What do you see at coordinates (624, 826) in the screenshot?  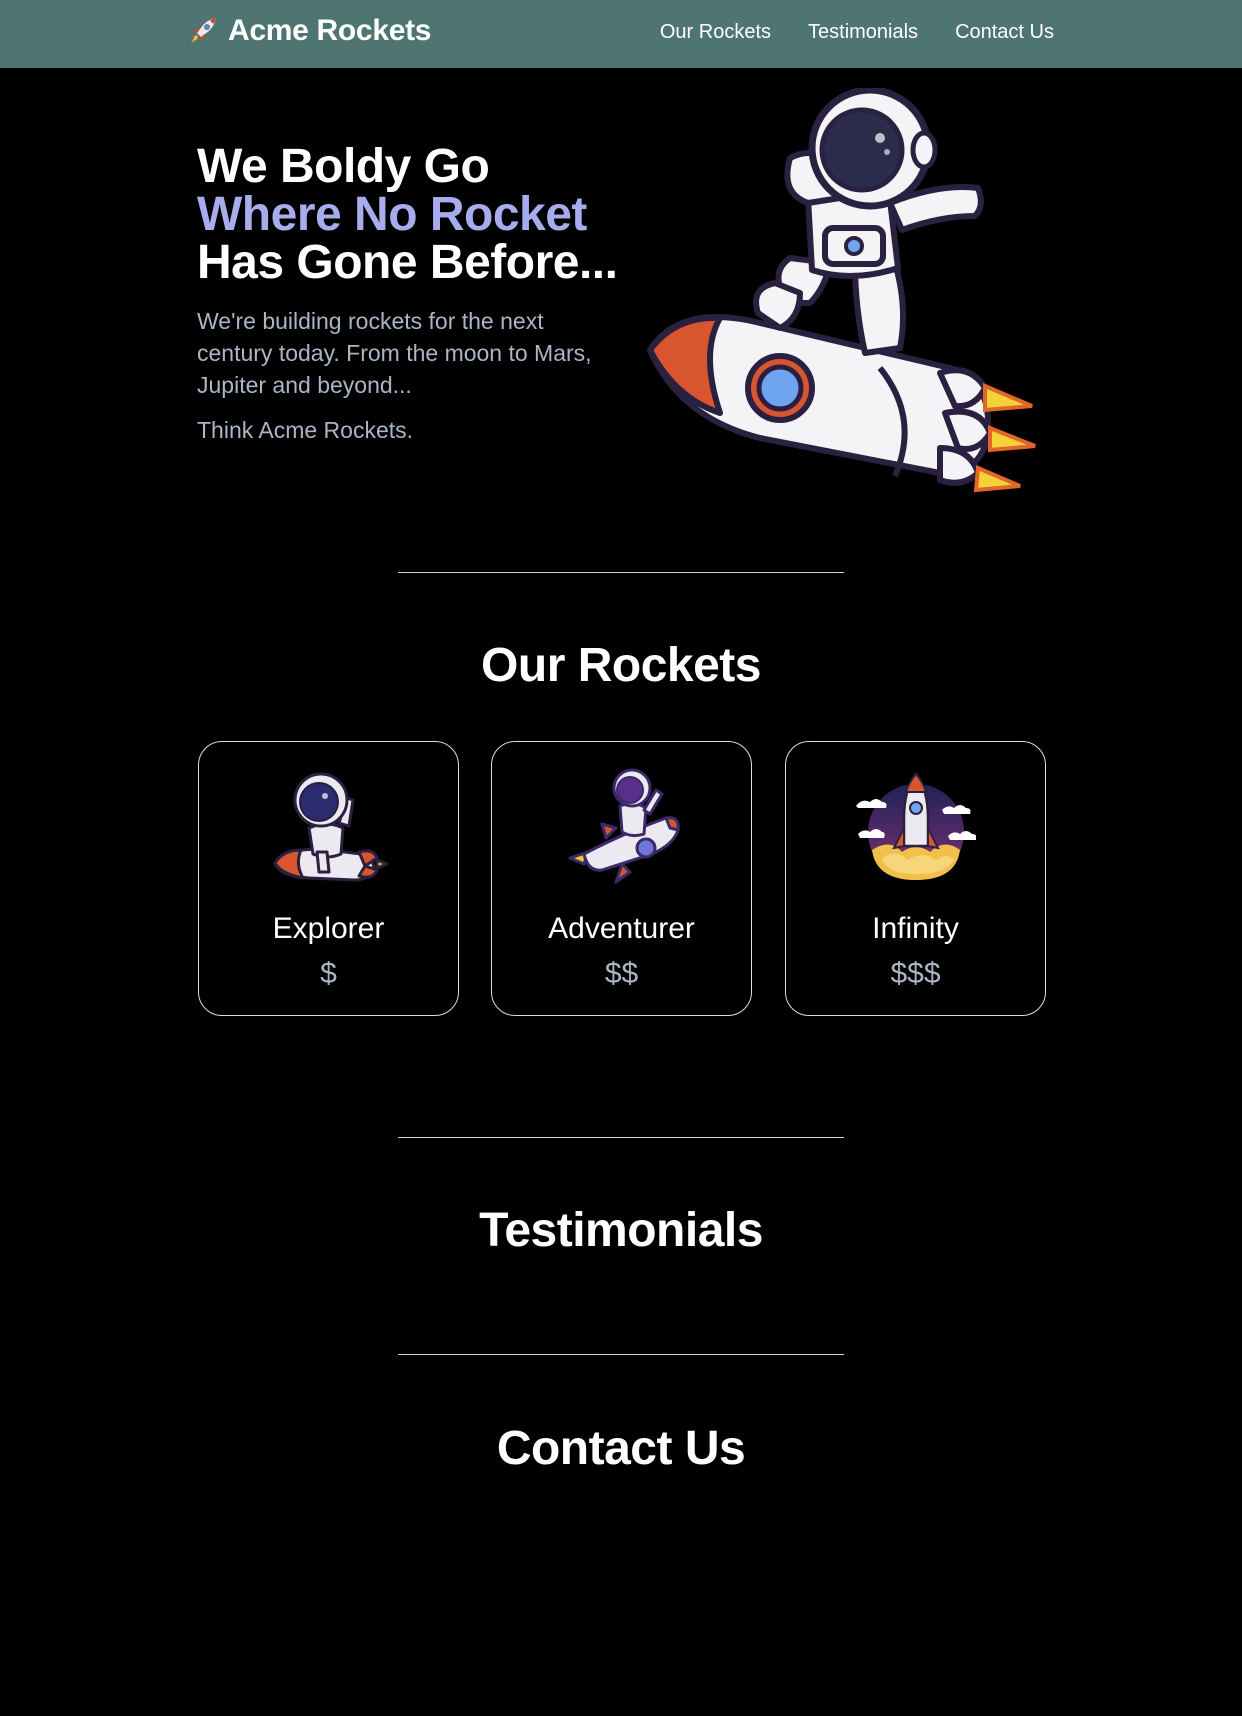 I see `adventurer-illustration` at bounding box center [624, 826].